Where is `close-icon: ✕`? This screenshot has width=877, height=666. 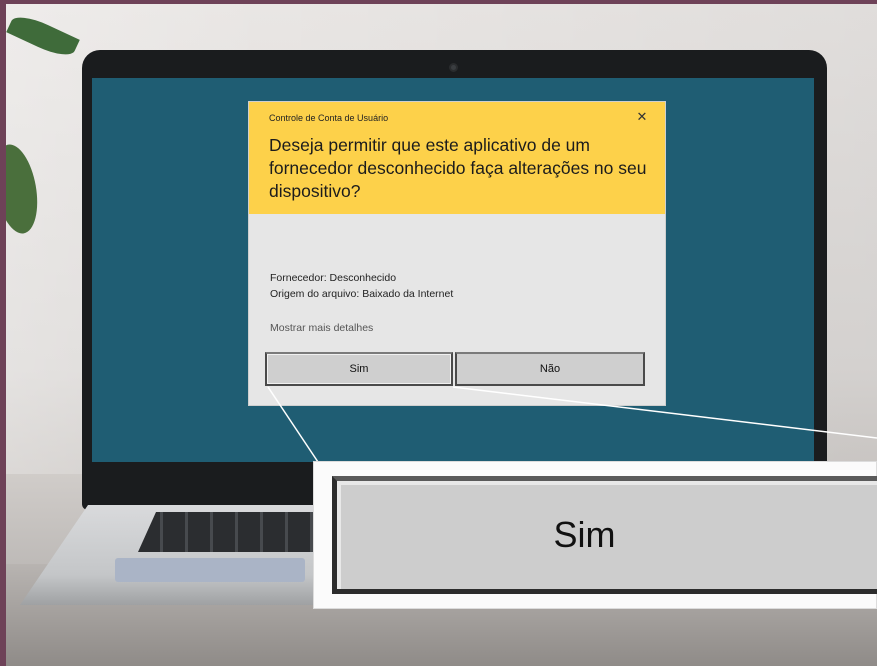 close-icon: ✕ is located at coordinates (642, 117).